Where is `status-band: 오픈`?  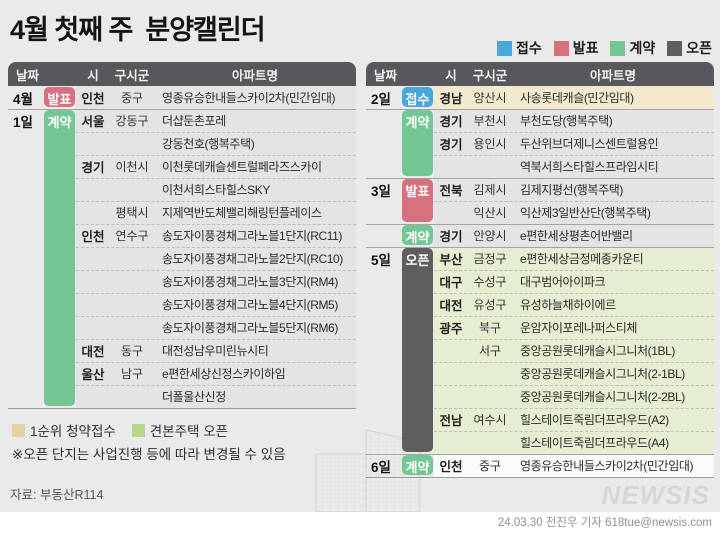
status-band: 오픈 is located at coordinates (417, 350).